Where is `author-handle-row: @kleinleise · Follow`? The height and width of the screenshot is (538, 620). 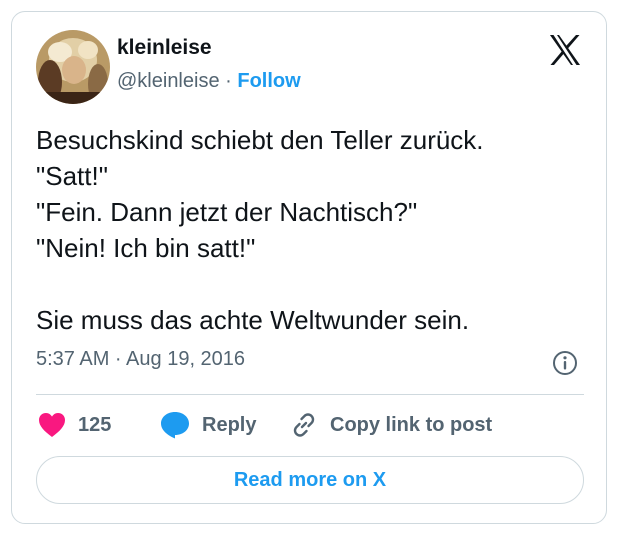
author-handle-row: @kleinleise · Follow is located at coordinates (209, 81).